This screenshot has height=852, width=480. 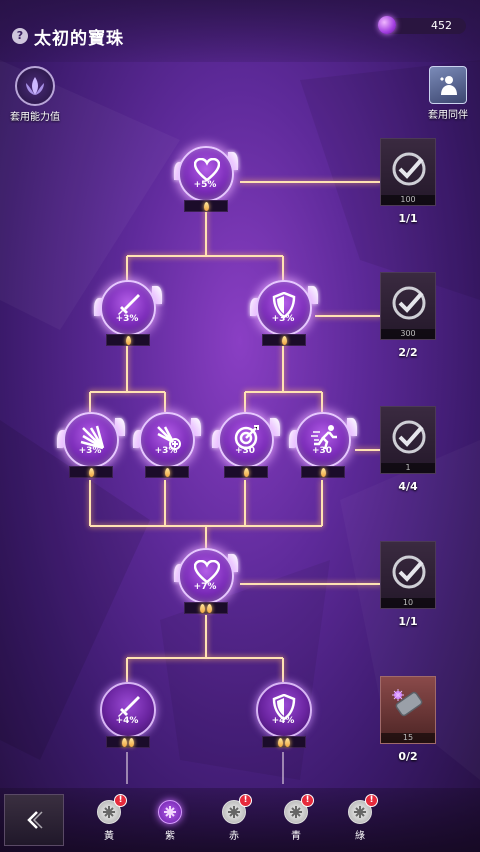 I want to click on tab-blue: ! 青, so click(x=296, y=818).